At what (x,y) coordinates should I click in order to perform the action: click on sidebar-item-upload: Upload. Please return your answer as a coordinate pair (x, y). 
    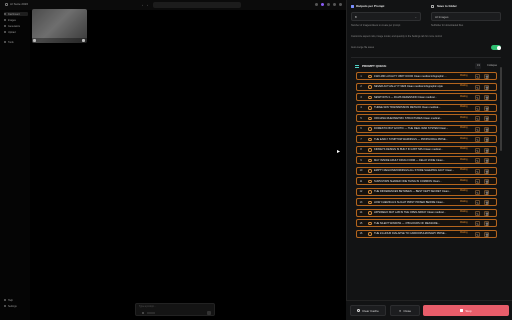
    Looking at the image, I should click on (16, 32).